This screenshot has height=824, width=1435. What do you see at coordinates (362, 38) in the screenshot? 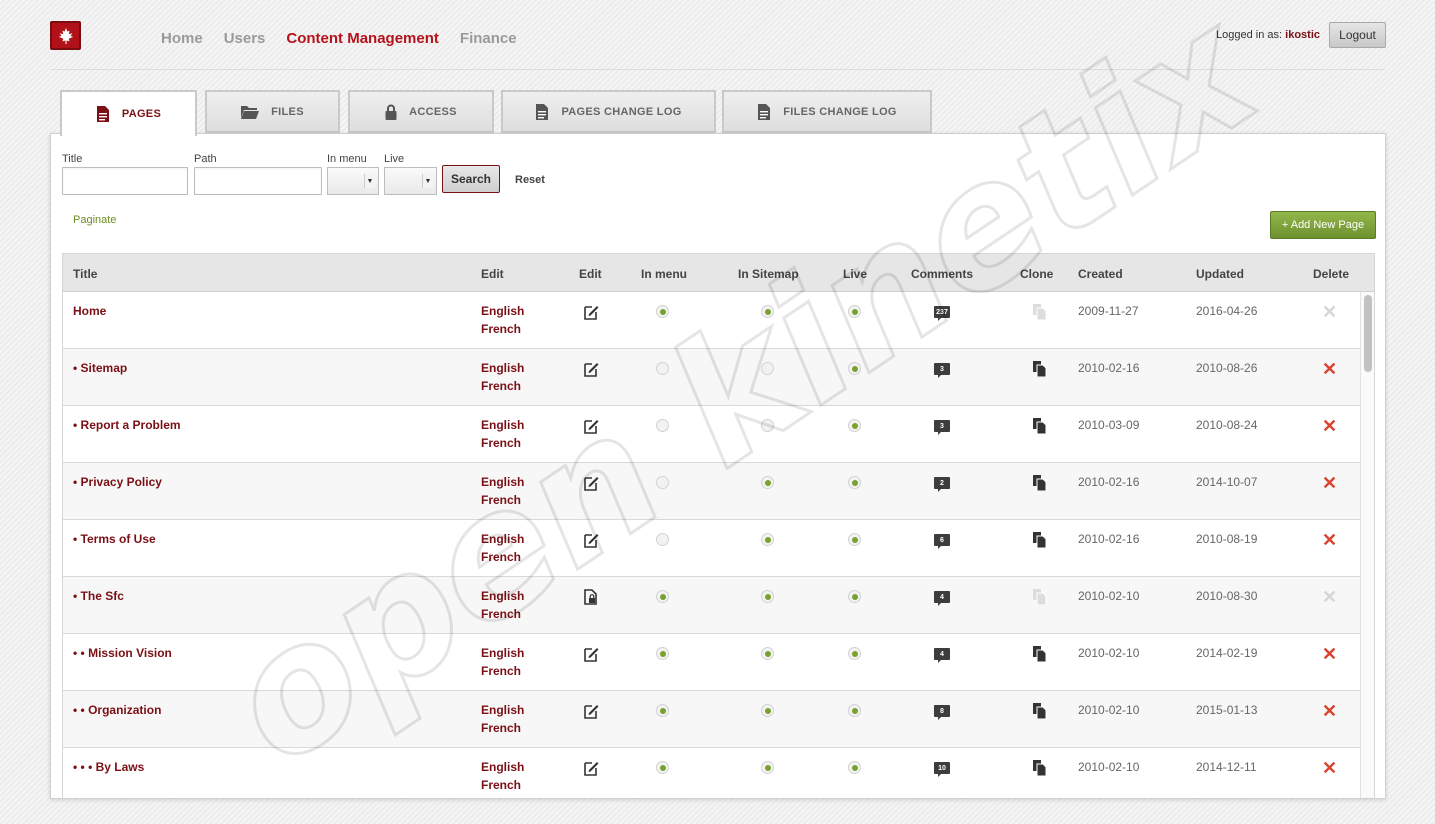
I see `nav-content-management: Content Management` at bounding box center [362, 38].